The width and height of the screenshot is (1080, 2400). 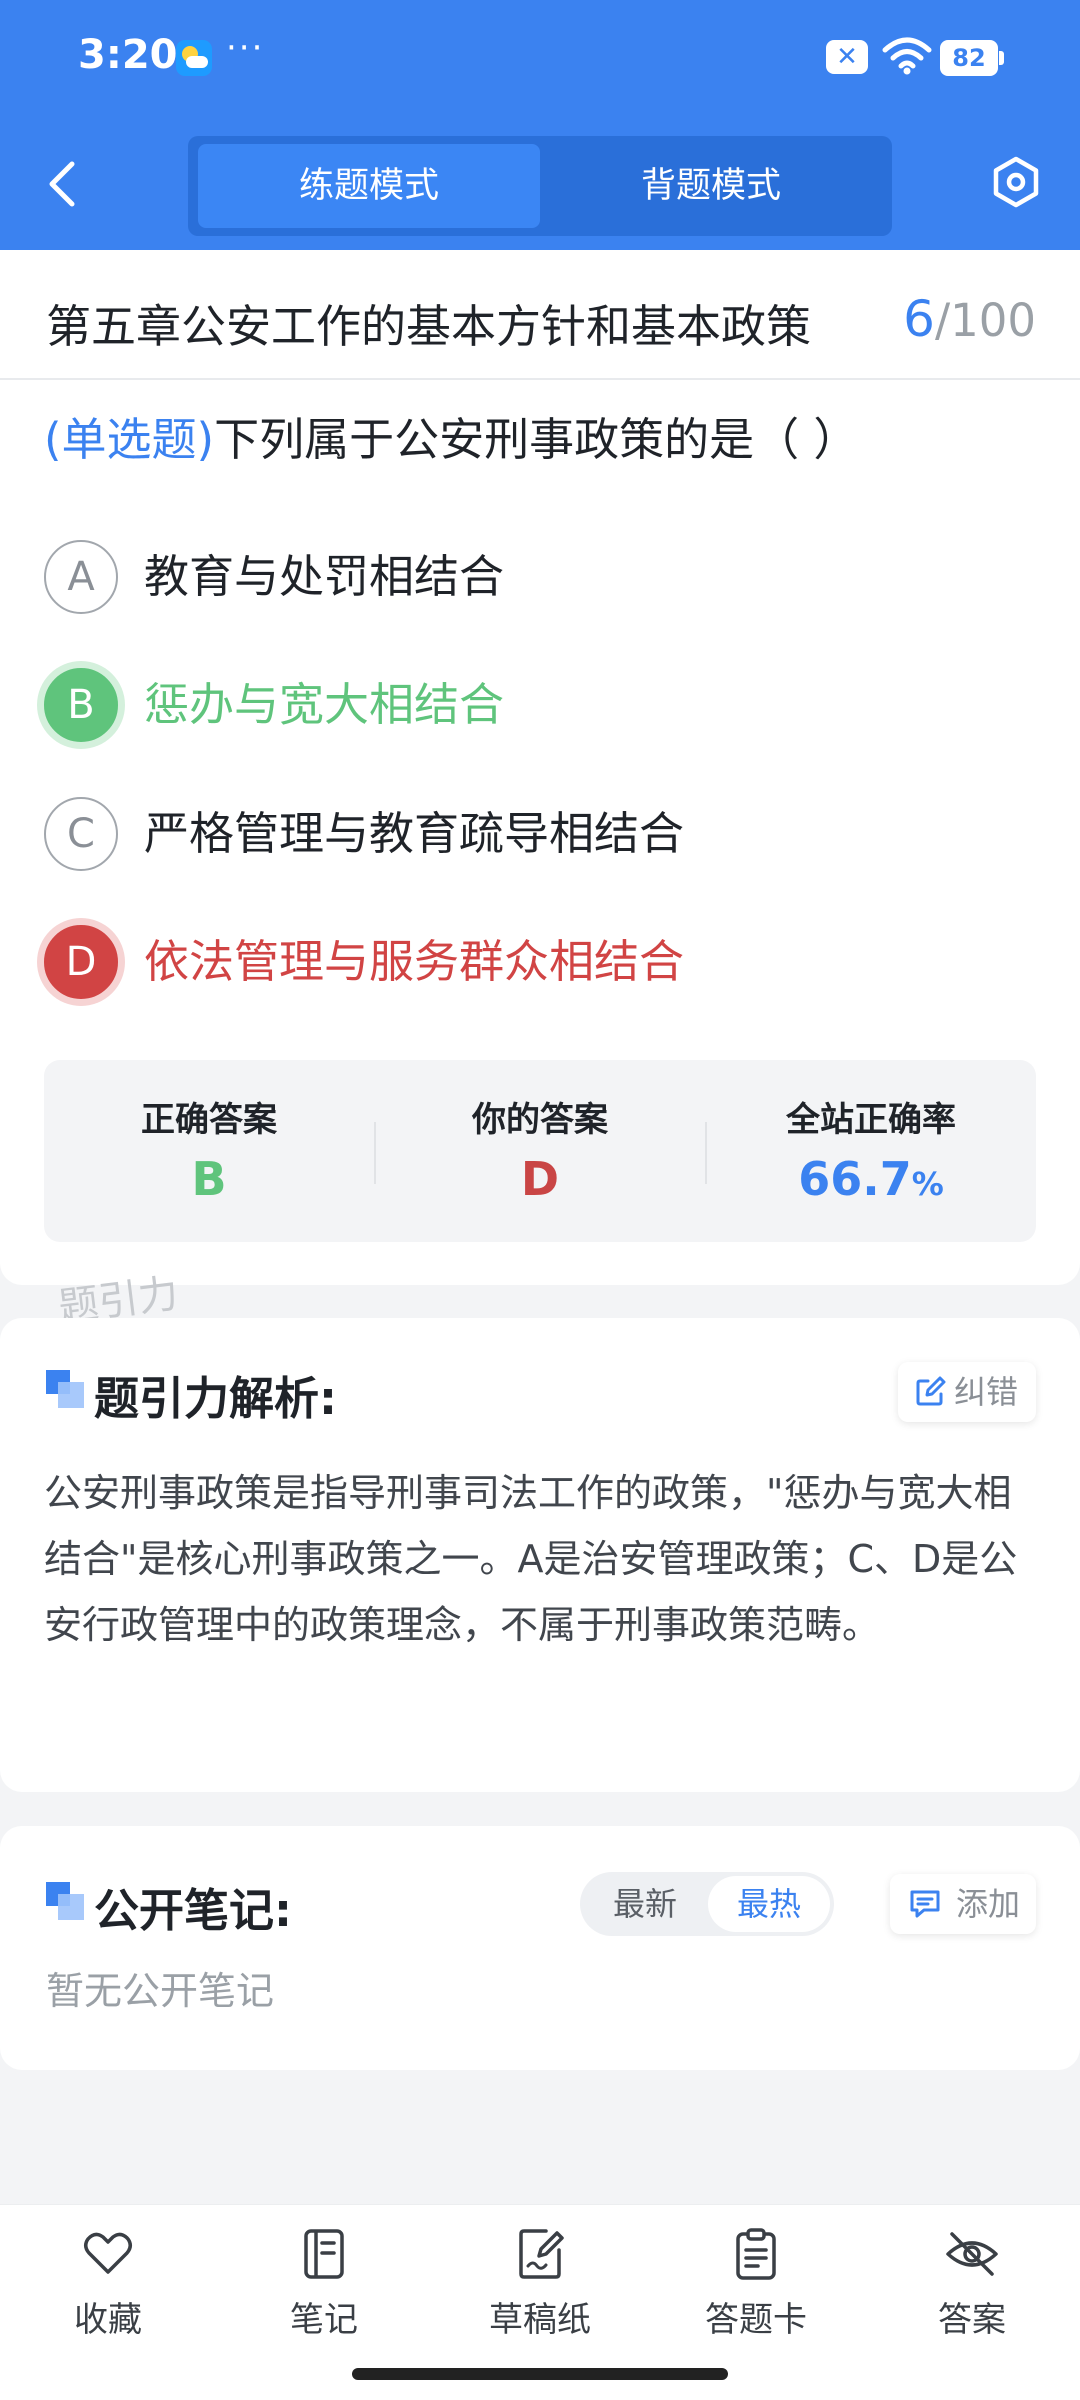 What do you see at coordinates (429, 326) in the screenshot?
I see `chapter-title: 第五章公安工作的基本方针和基本政策` at bounding box center [429, 326].